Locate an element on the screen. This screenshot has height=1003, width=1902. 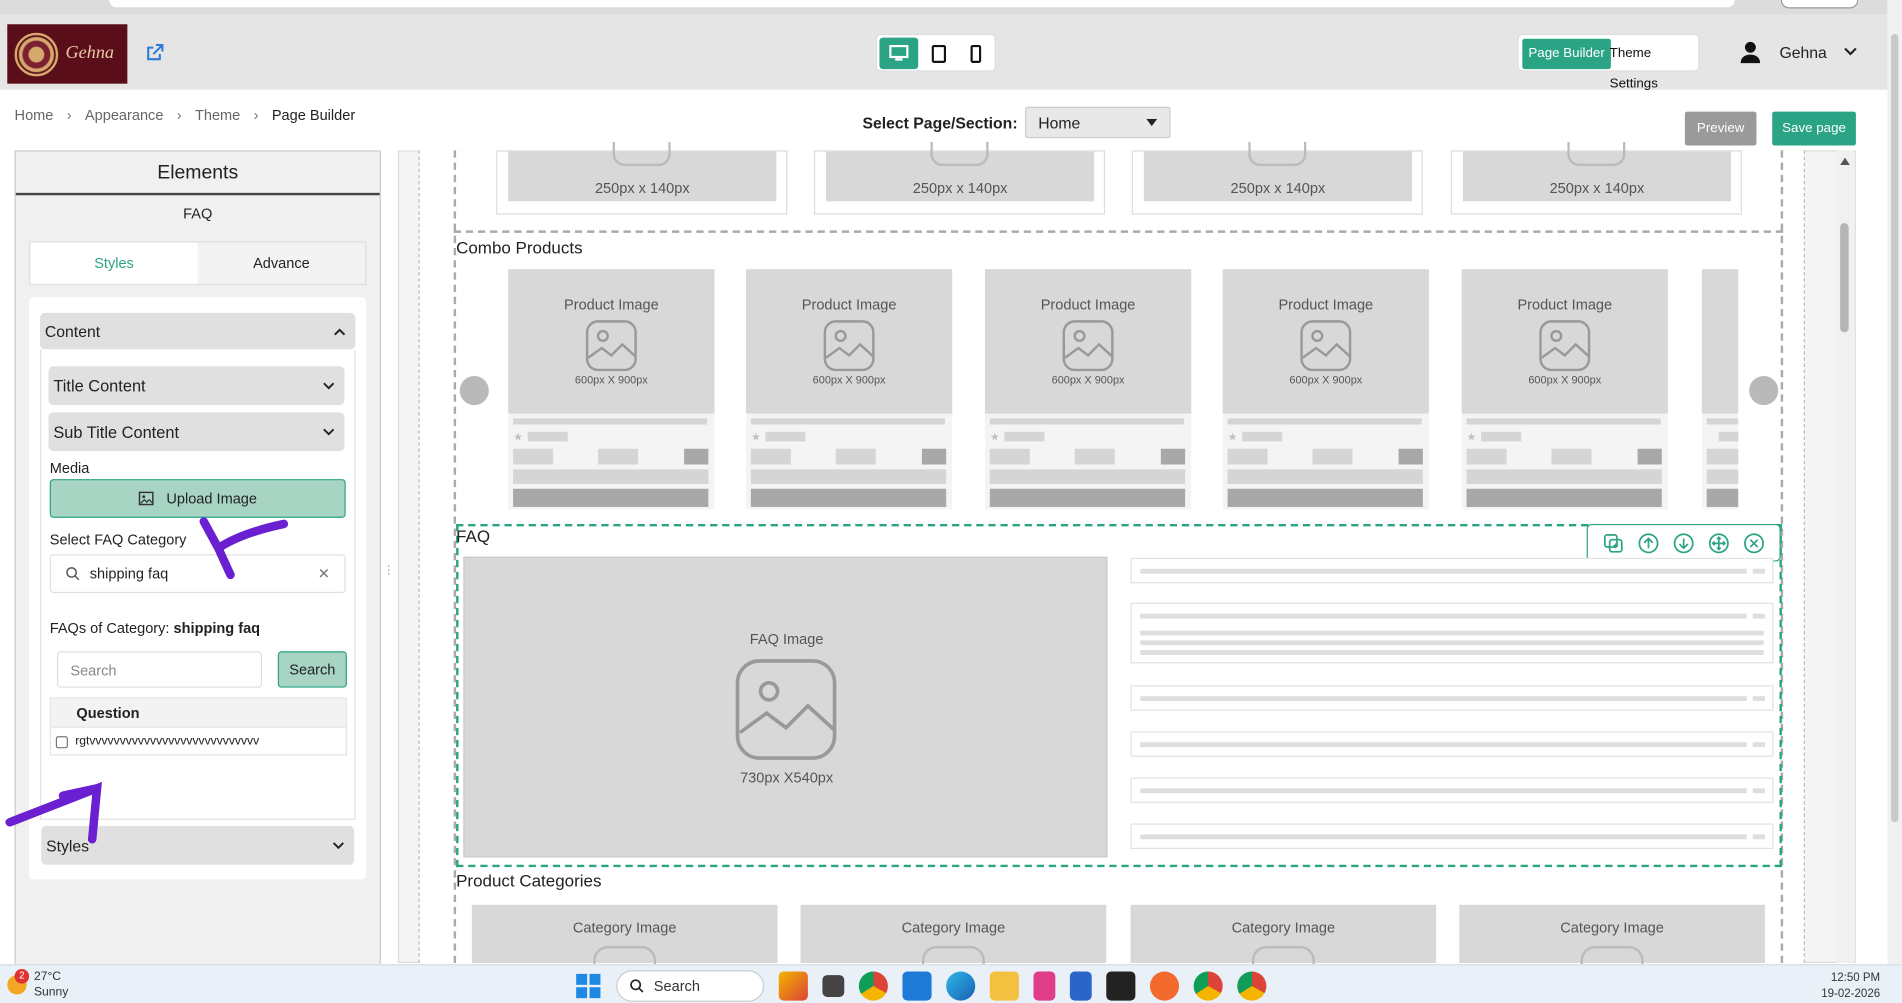
user-menu: Gehna is located at coordinates (1798, 52).